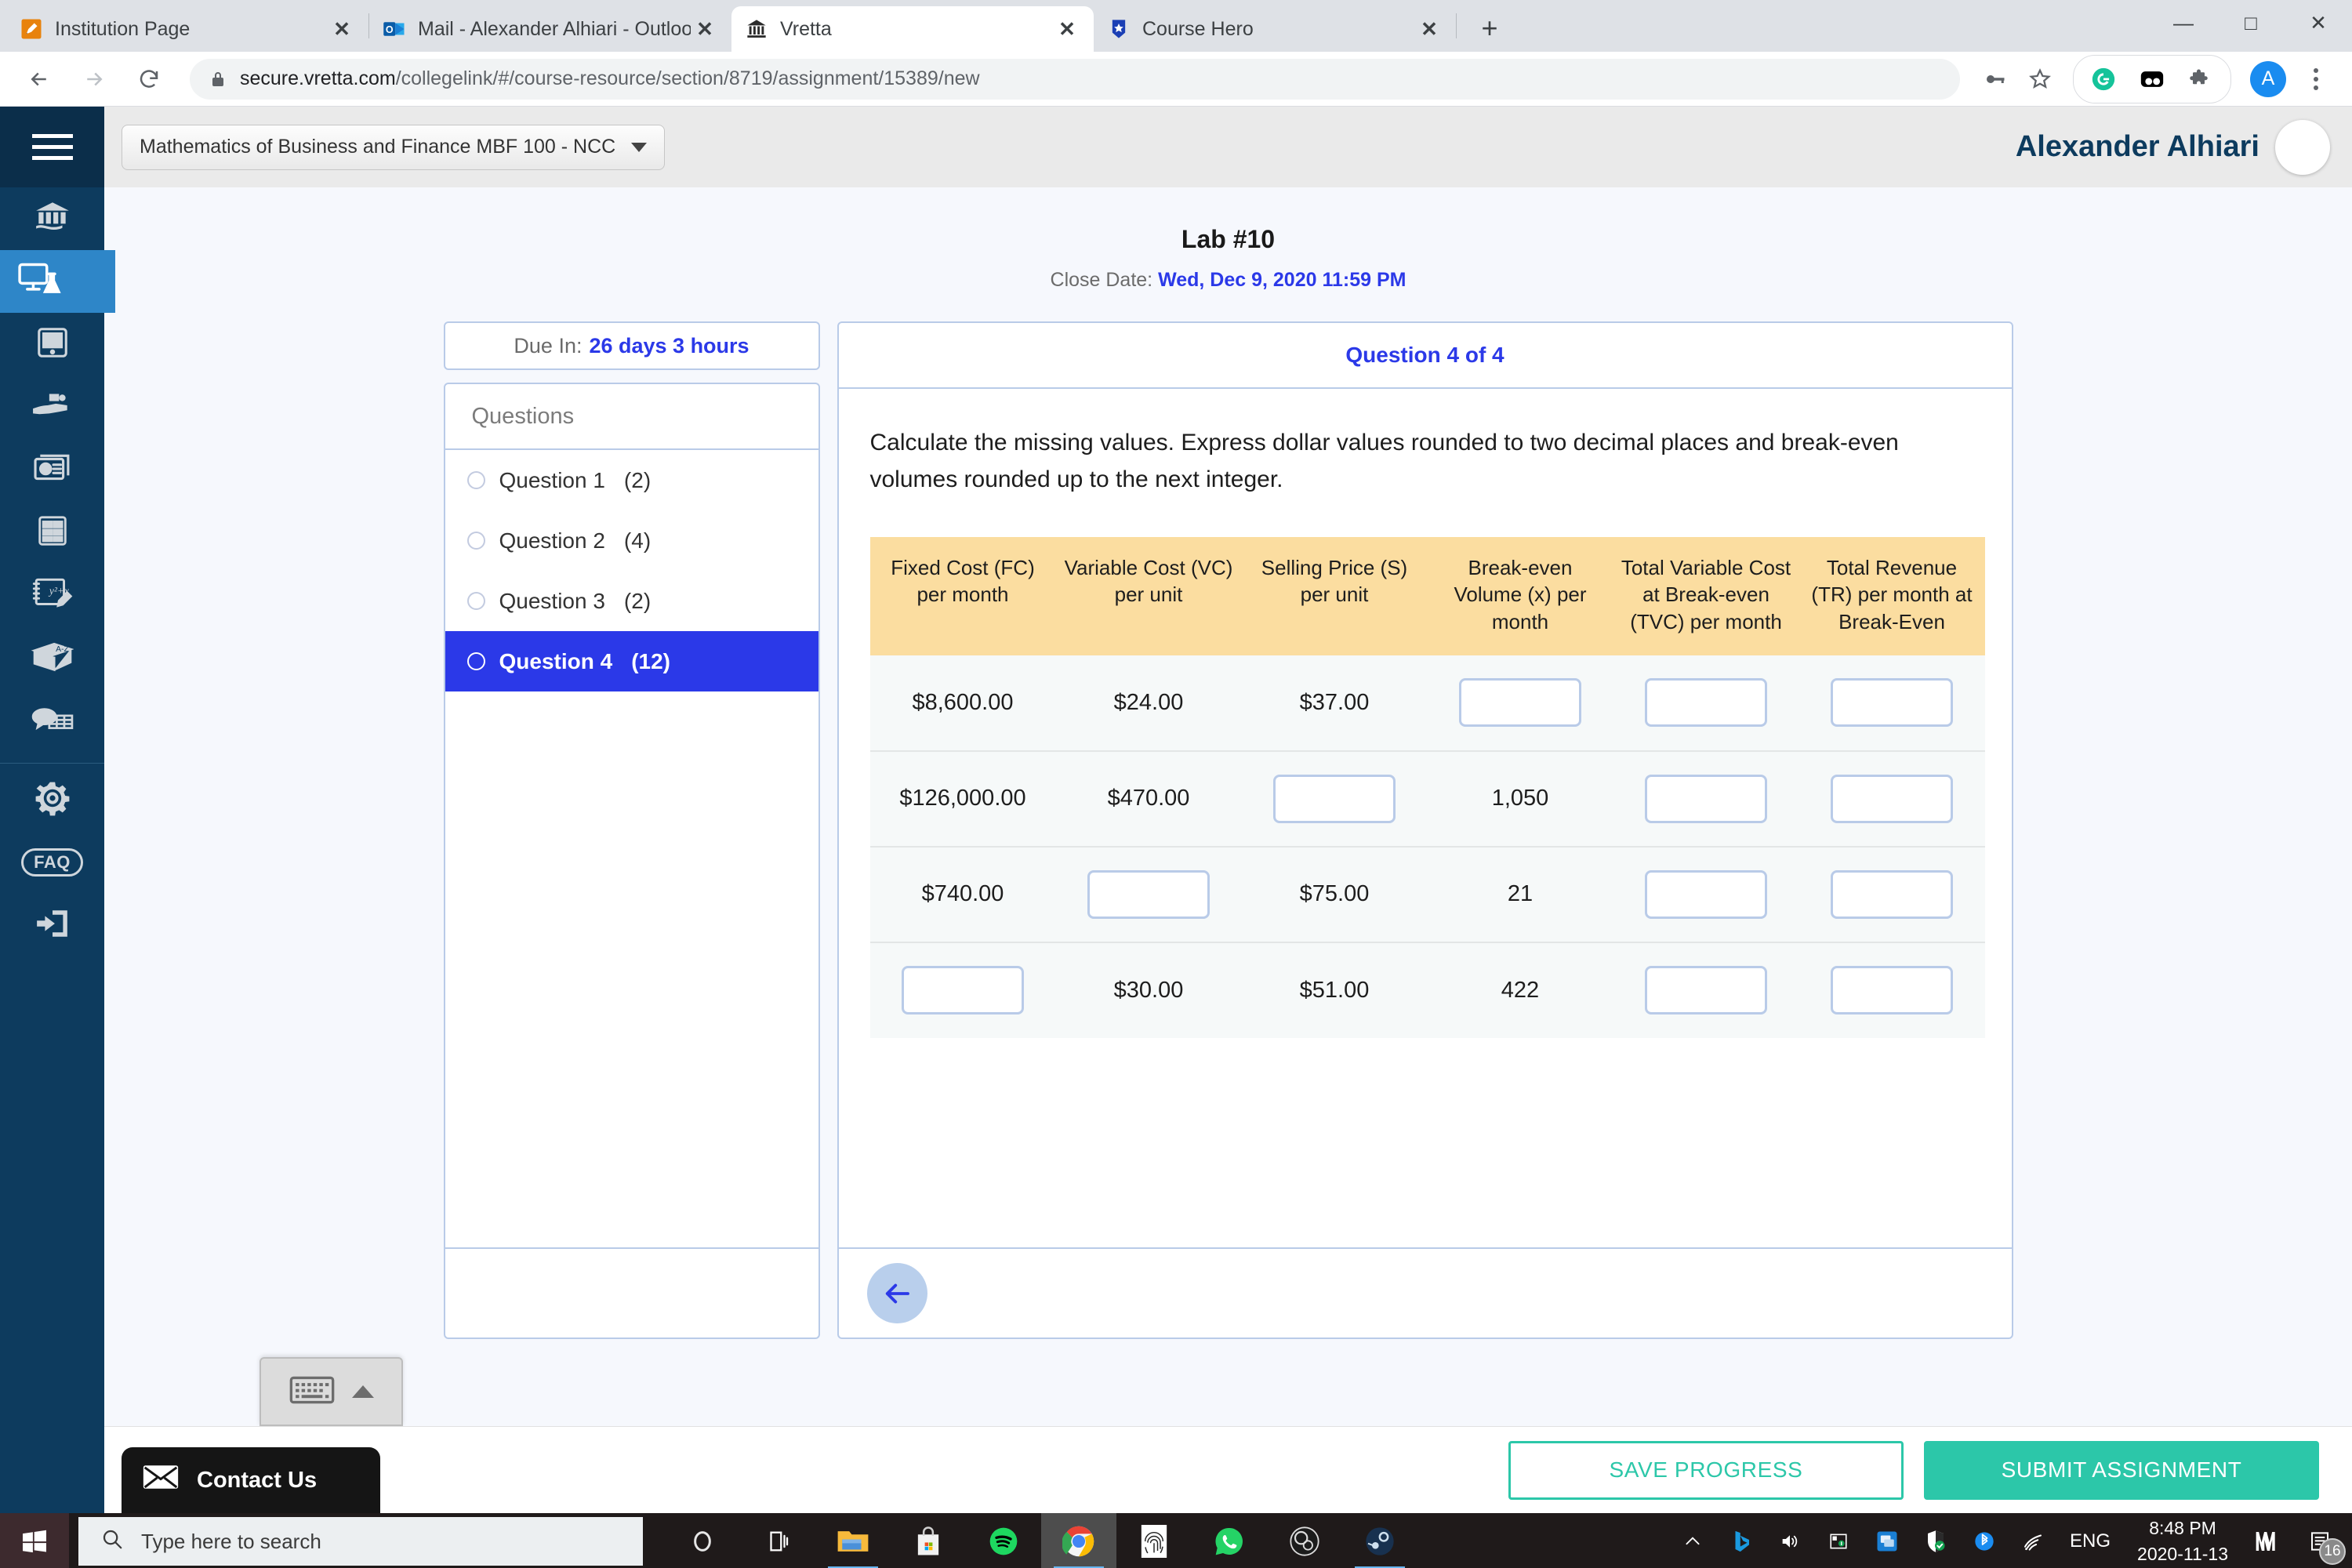  I want to click on close-window-button: ✕, so click(2318, 22).